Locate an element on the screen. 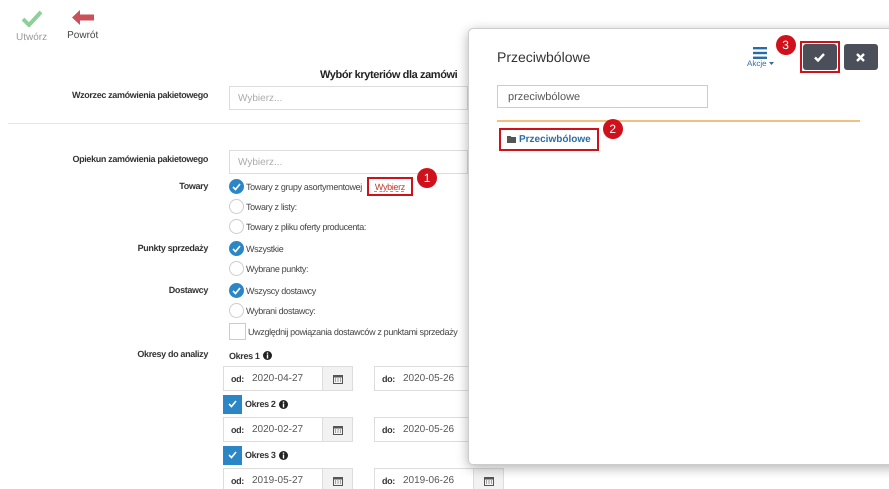 Image resolution: width=889 pixels, height=489 pixels. option-label: Wybrane punkty: is located at coordinates (277, 269).